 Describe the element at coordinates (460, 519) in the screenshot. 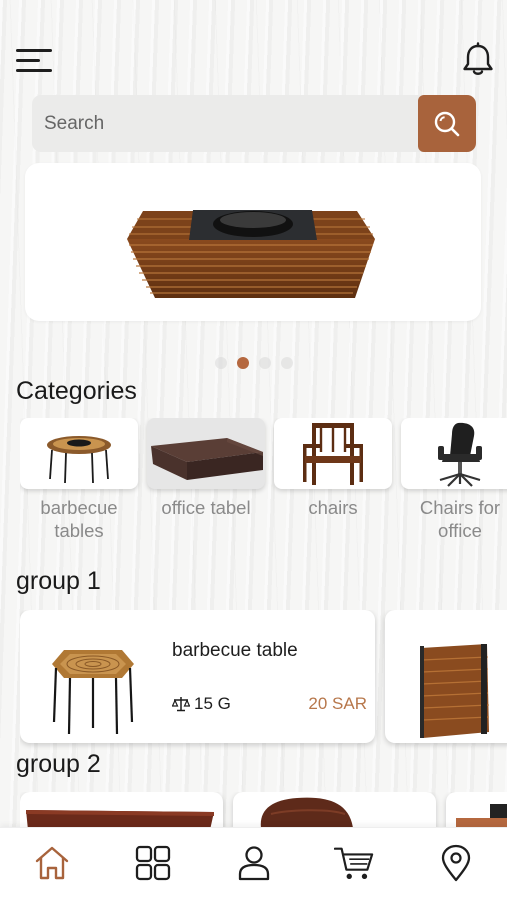

I see `category-label: Chairs for office` at that location.